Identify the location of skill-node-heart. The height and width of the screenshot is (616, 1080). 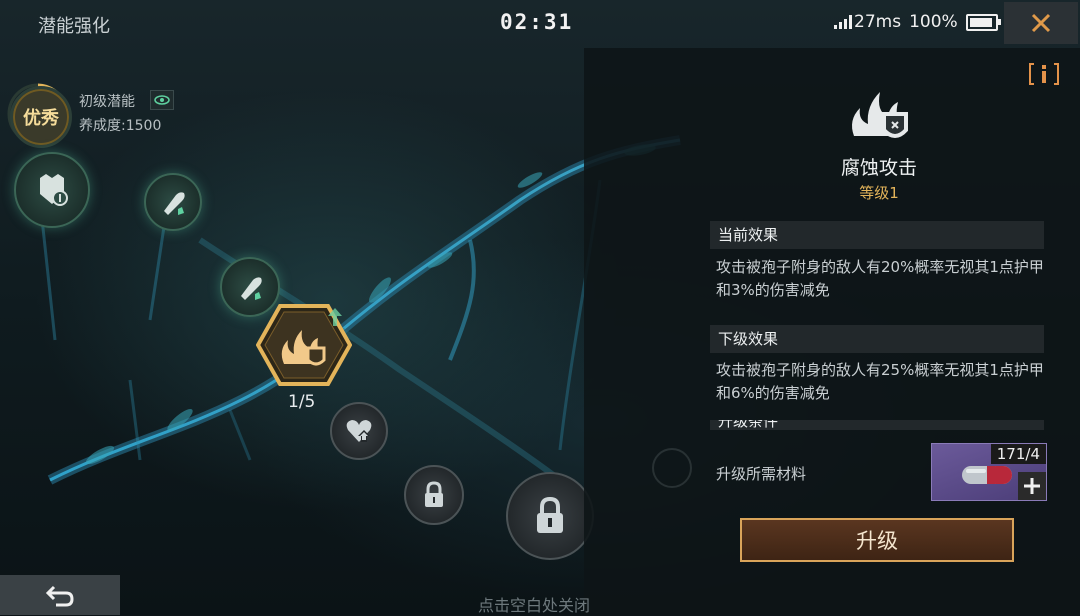
(359, 431).